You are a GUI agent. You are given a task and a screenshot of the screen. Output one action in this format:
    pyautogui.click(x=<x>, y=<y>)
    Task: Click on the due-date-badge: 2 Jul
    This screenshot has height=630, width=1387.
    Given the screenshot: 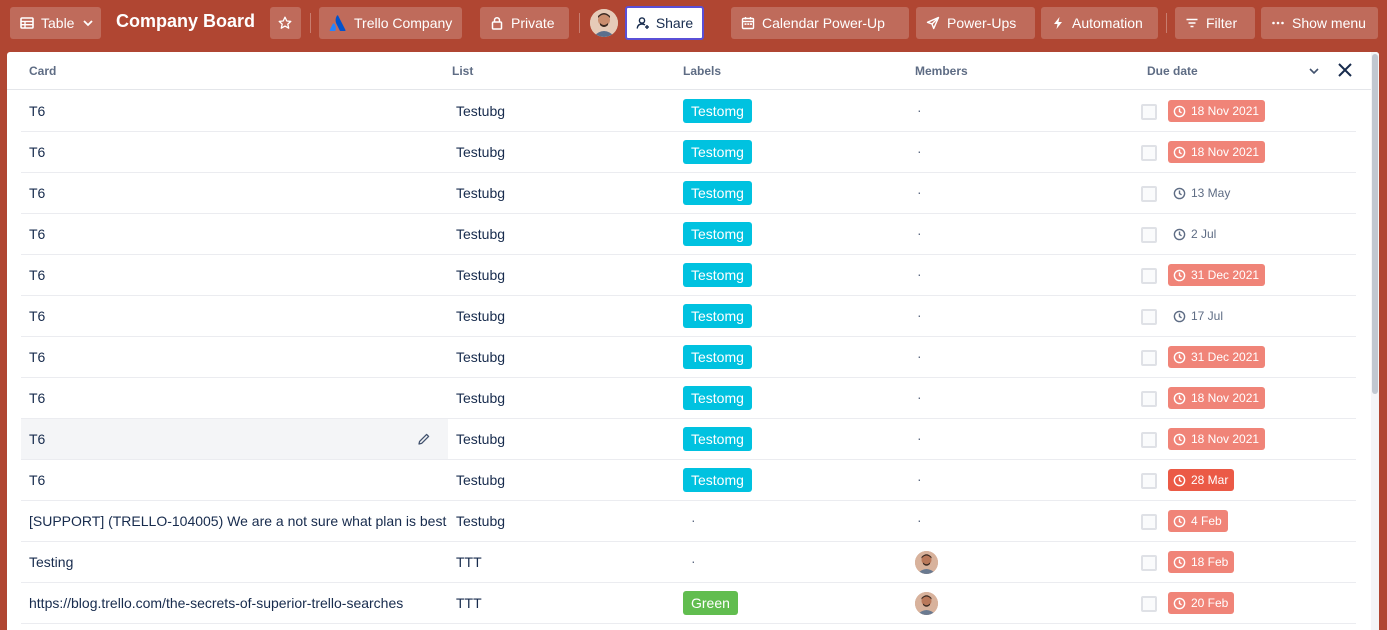 What is the action you would take?
    pyautogui.click(x=1195, y=234)
    